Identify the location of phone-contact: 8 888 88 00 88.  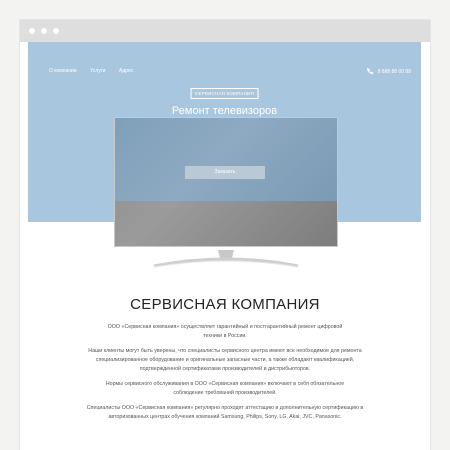
(388, 71).